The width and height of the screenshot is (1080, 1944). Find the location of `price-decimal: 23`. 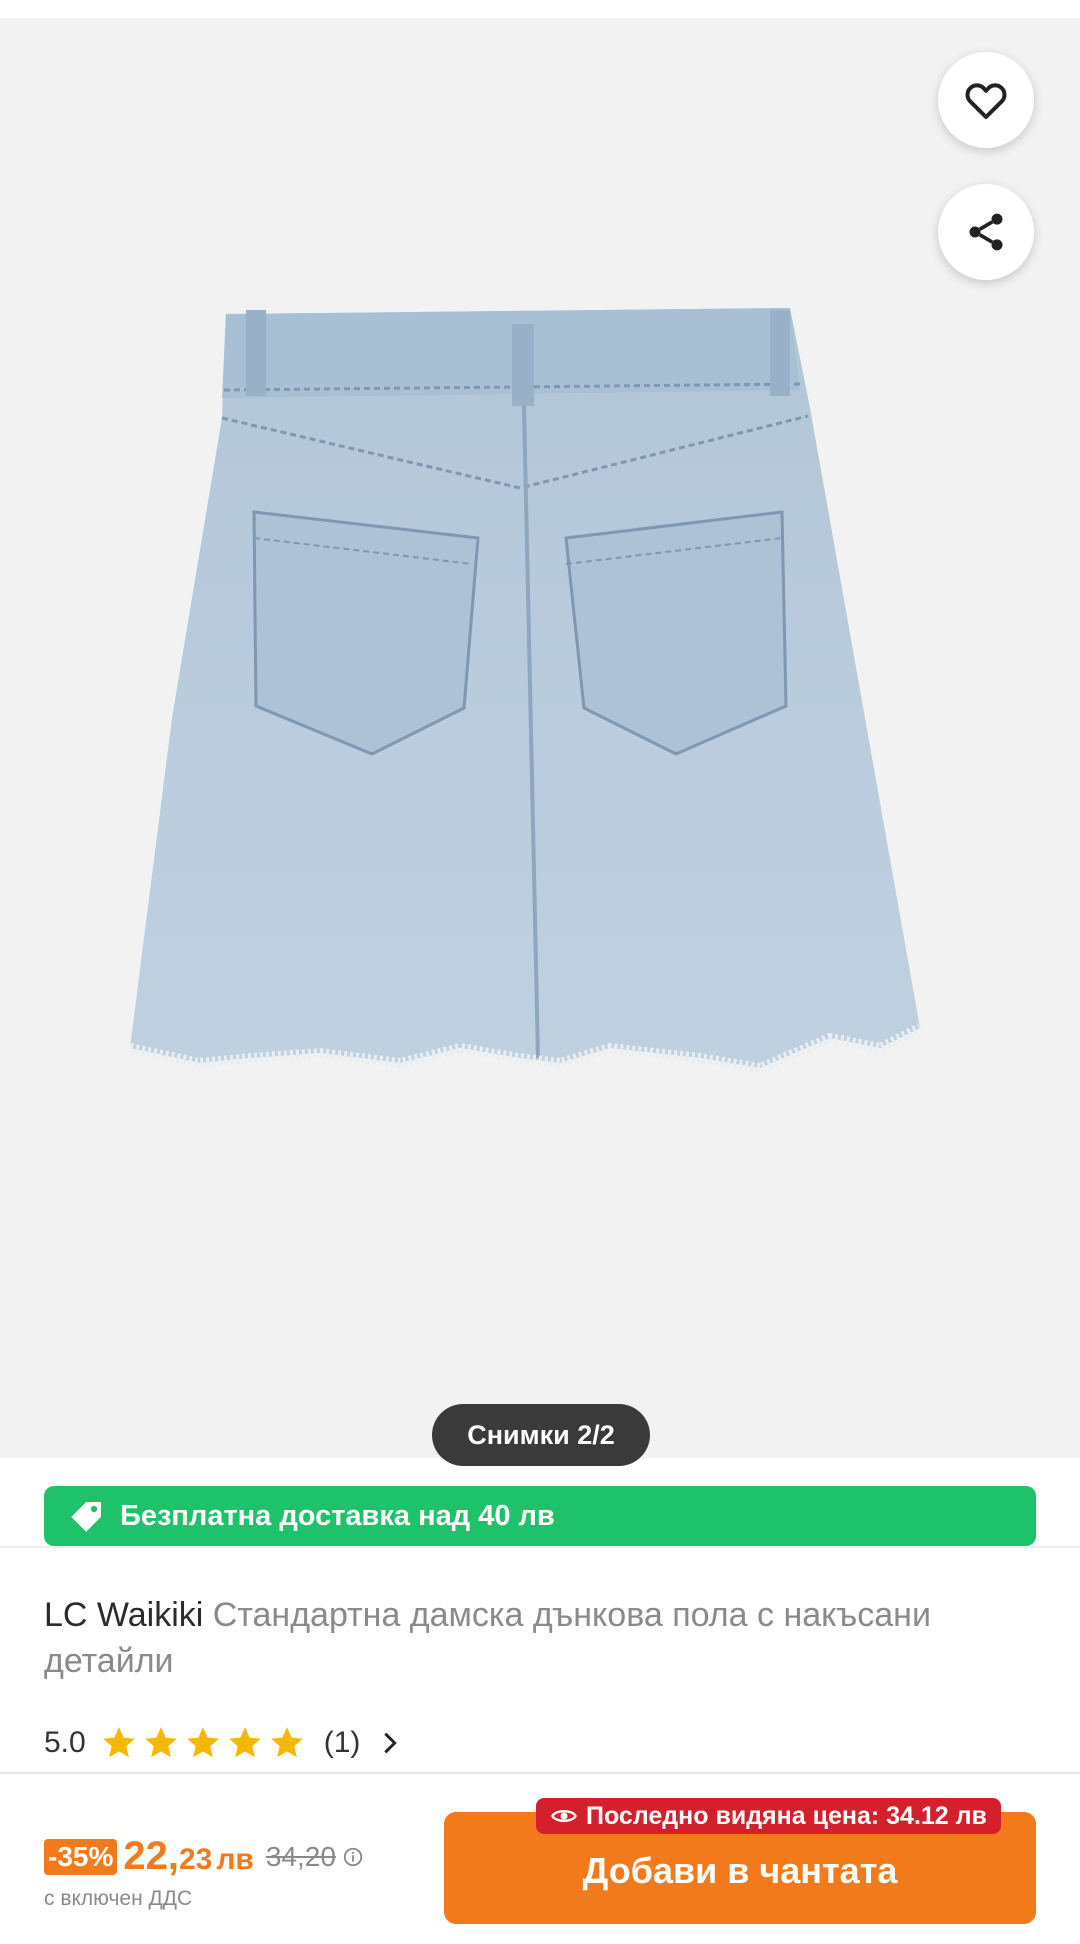

price-decimal: 23 is located at coordinates (195, 1859).